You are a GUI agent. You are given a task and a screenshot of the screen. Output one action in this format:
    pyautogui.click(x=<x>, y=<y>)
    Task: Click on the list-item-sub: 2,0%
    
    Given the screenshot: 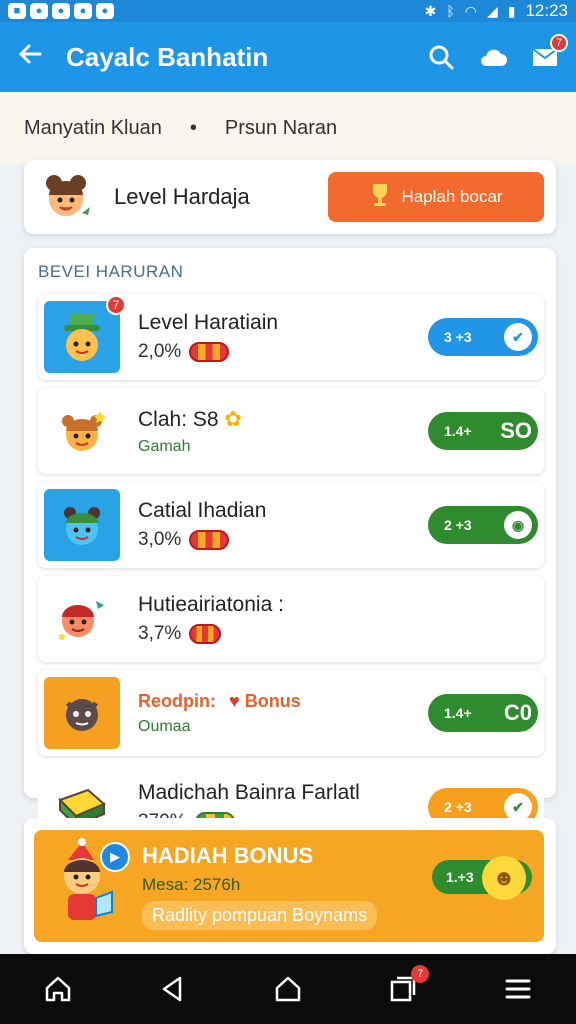 What is the action you would take?
    pyautogui.click(x=208, y=352)
    